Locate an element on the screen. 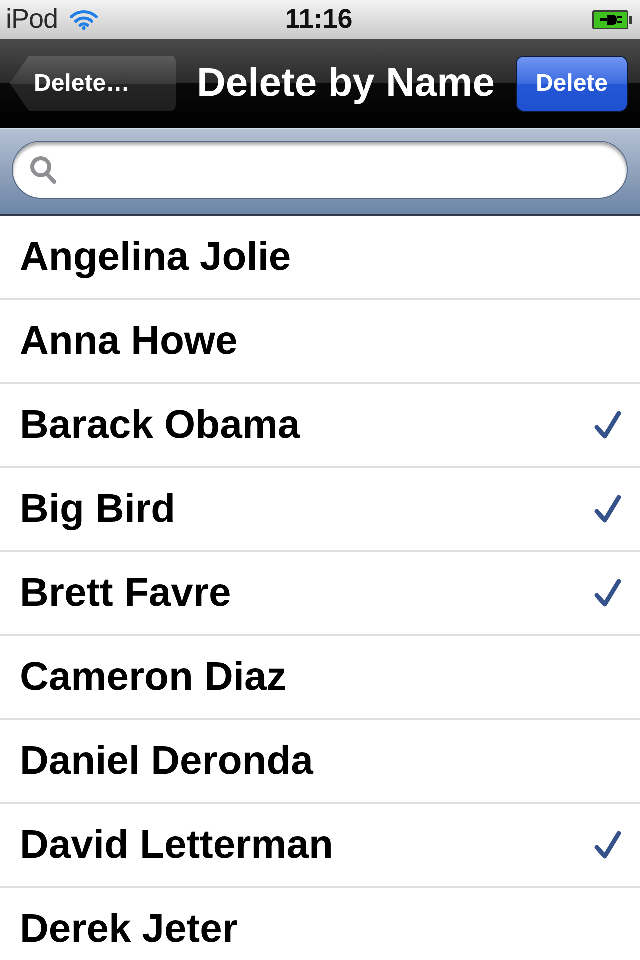 Image resolution: width=640 pixels, height=960 pixels. navigation-title: Delete by Name is located at coordinates (346, 83).